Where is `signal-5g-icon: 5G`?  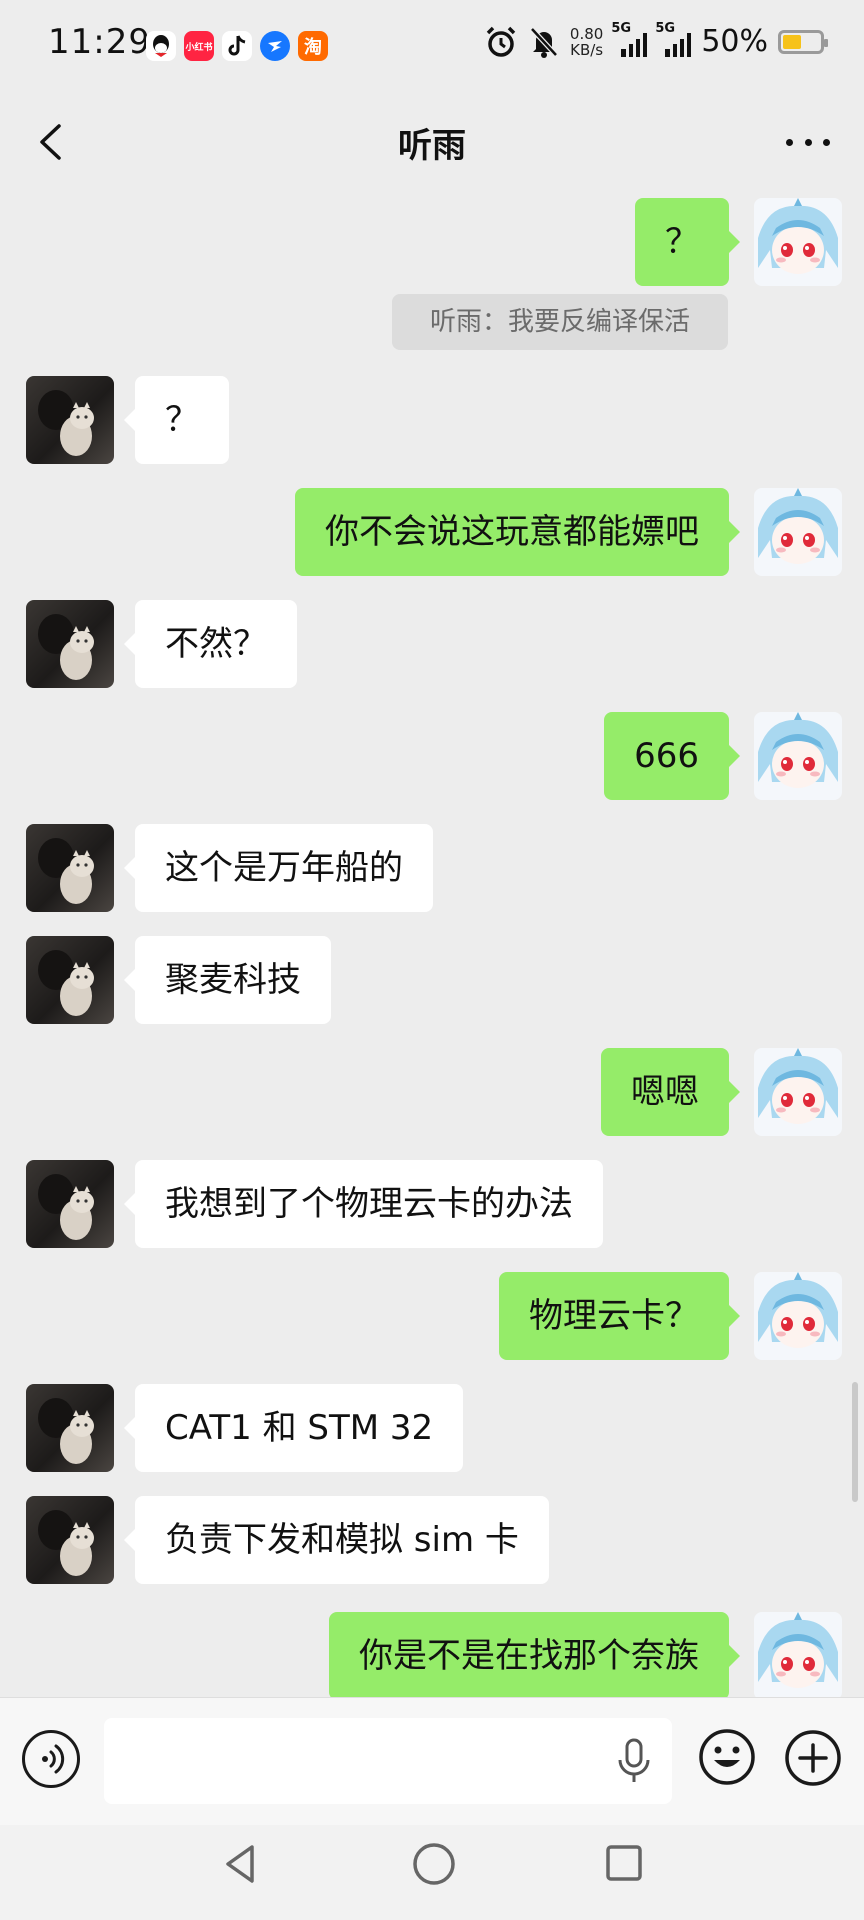
signal-5g-icon: 5G is located at coordinates (629, 39).